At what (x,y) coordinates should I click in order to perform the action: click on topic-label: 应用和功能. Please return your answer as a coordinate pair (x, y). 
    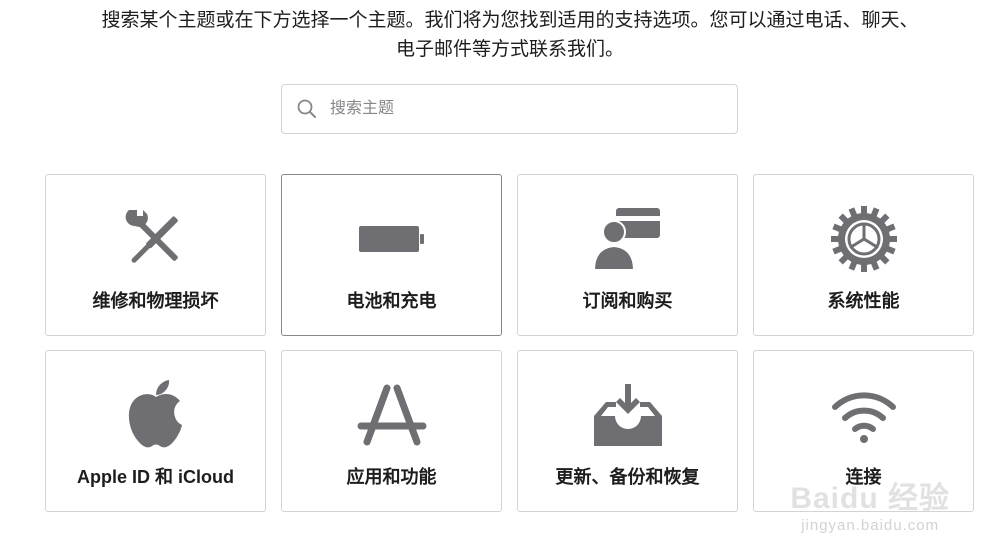
    Looking at the image, I should click on (391, 477).